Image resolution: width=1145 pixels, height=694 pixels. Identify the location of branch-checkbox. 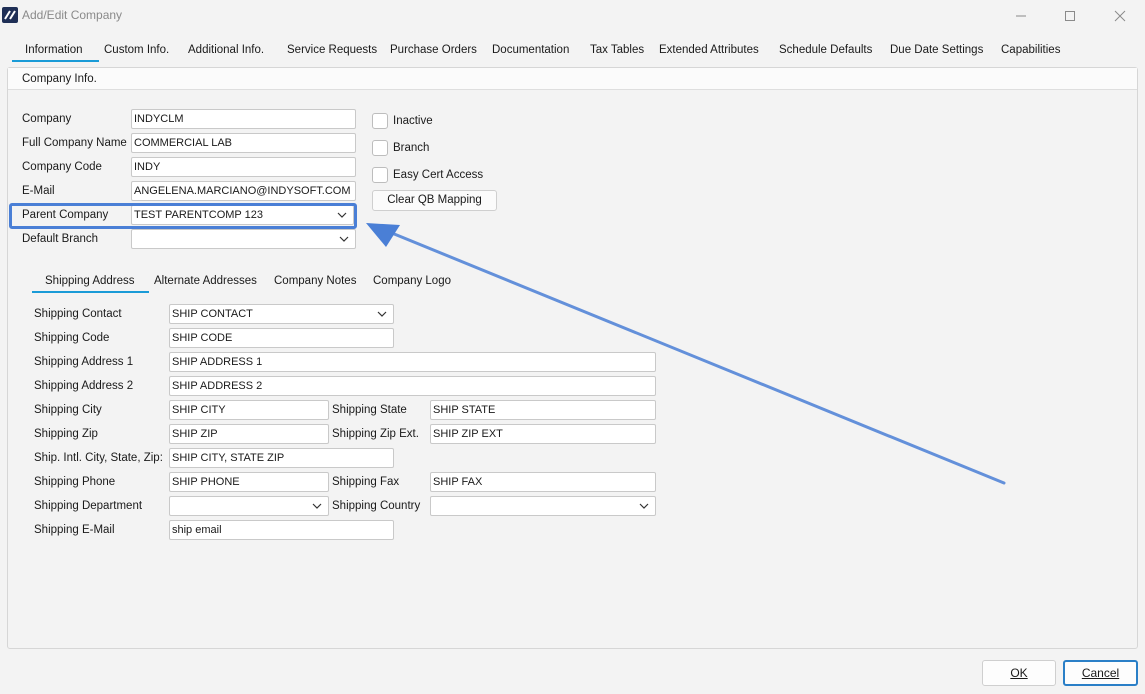
(380, 148).